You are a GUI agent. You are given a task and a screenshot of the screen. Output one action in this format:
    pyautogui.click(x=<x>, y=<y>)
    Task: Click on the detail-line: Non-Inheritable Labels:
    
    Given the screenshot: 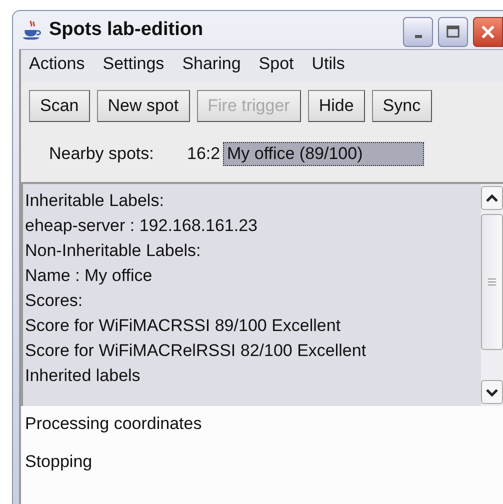 What is the action you would take?
    pyautogui.click(x=113, y=251)
    